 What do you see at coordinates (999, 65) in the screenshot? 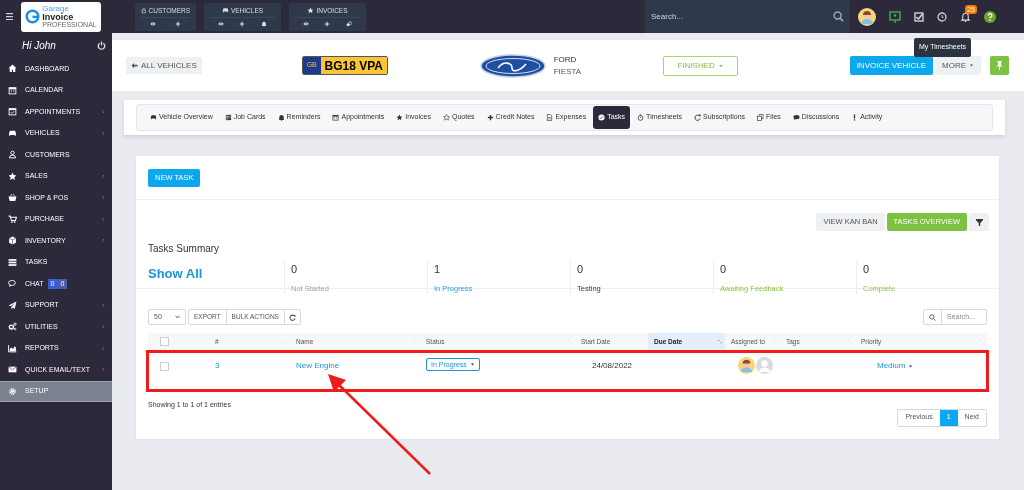
I see `pin-icon` at bounding box center [999, 65].